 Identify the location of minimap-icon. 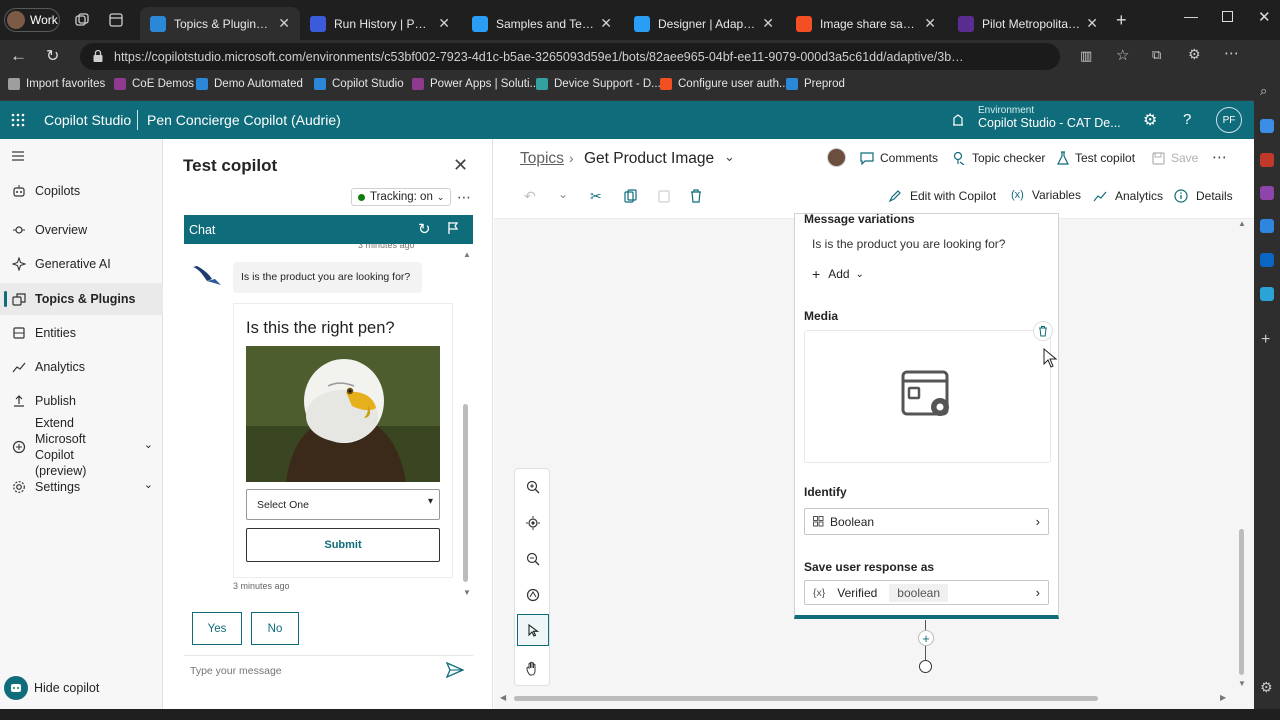
(533, 595).